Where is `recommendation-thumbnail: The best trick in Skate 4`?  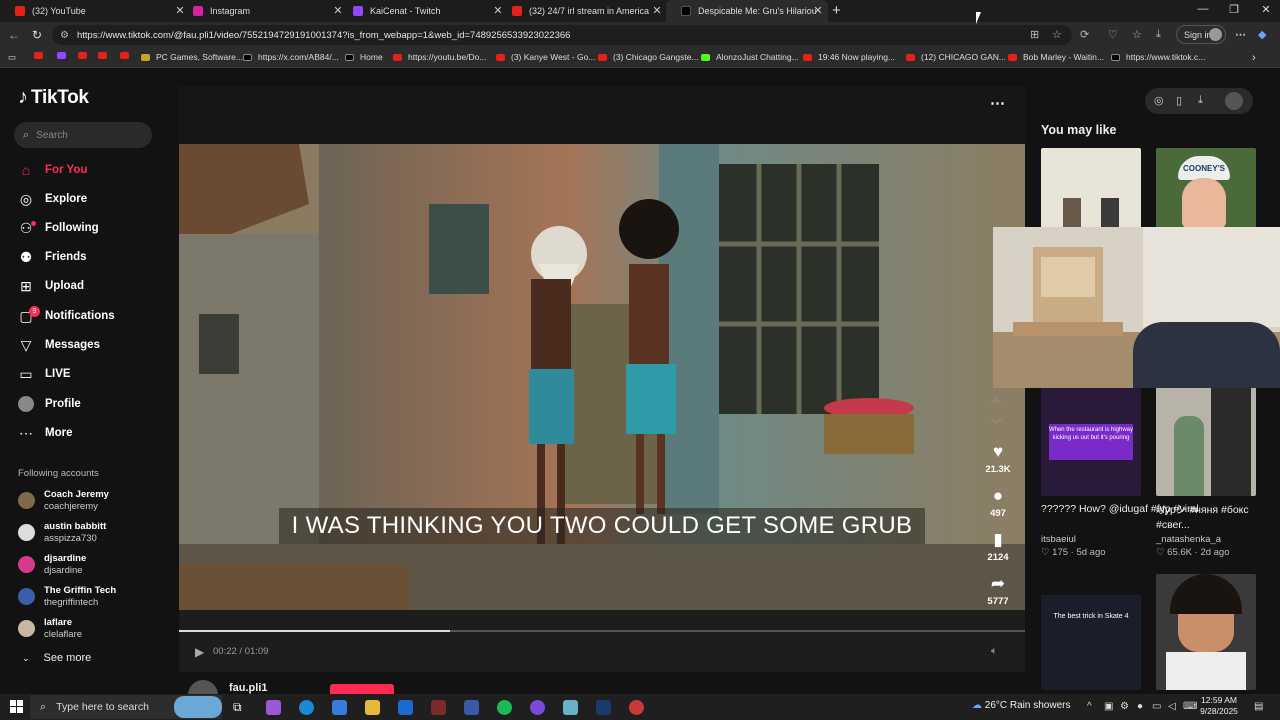 recommendation-thumbnail: The best trick in Skate 4 is located at coordinates (1091, 642).